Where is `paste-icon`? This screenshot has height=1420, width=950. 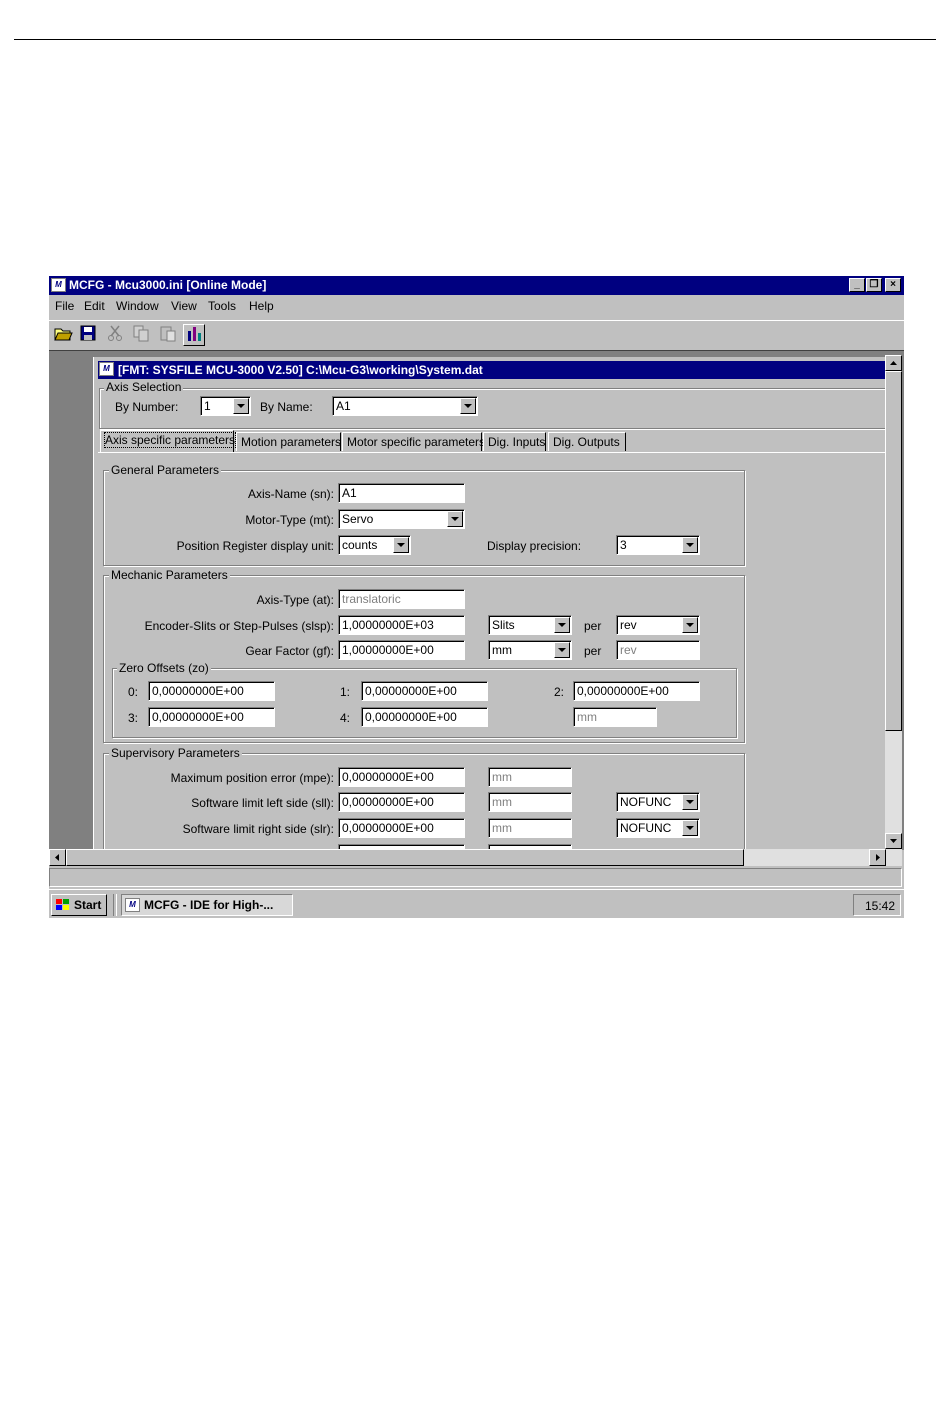
paste-icon is located at coordinates (168, 335).